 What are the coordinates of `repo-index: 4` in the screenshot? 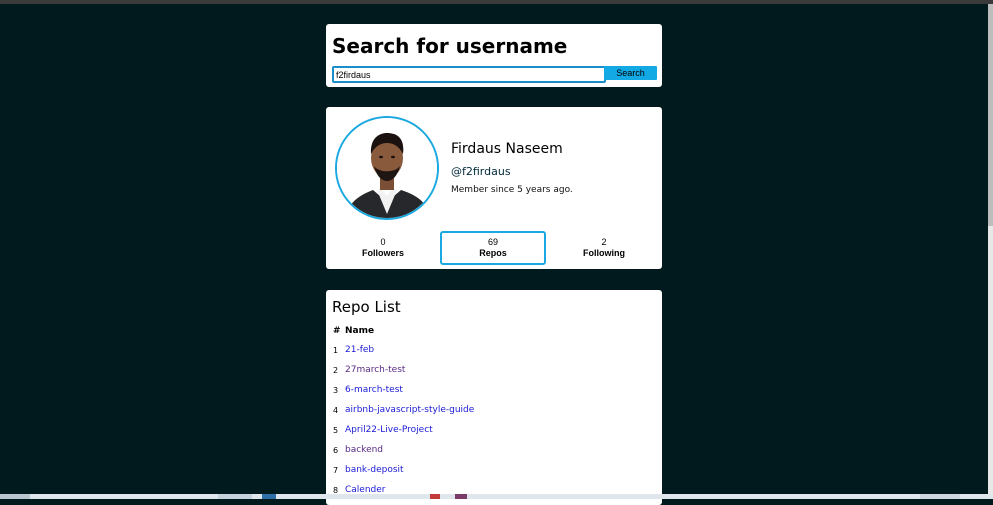 It's located at (336, 410).